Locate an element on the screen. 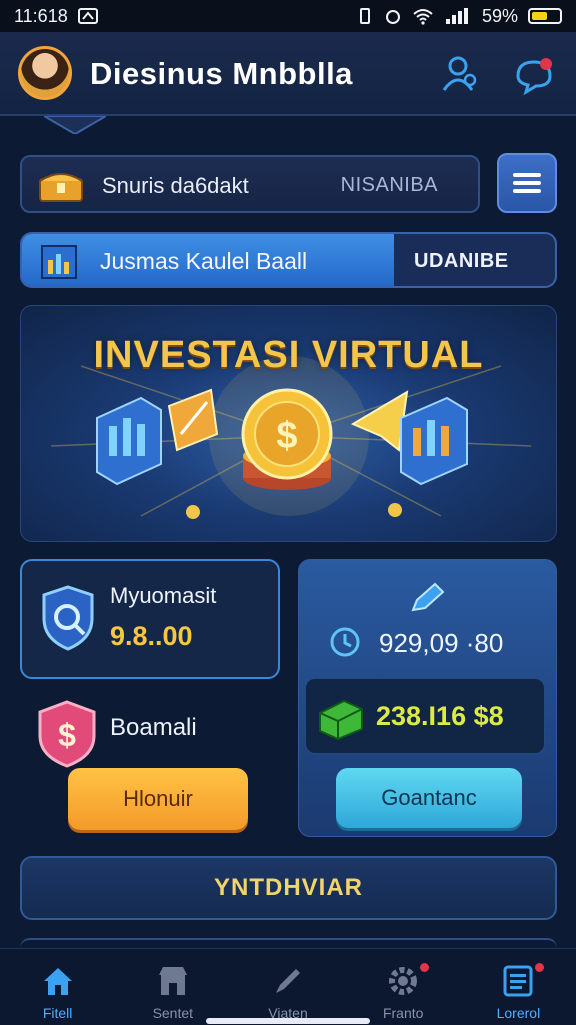 This screenshot has width=576, height=1025. menu-button is located at coordinates (527, 183).